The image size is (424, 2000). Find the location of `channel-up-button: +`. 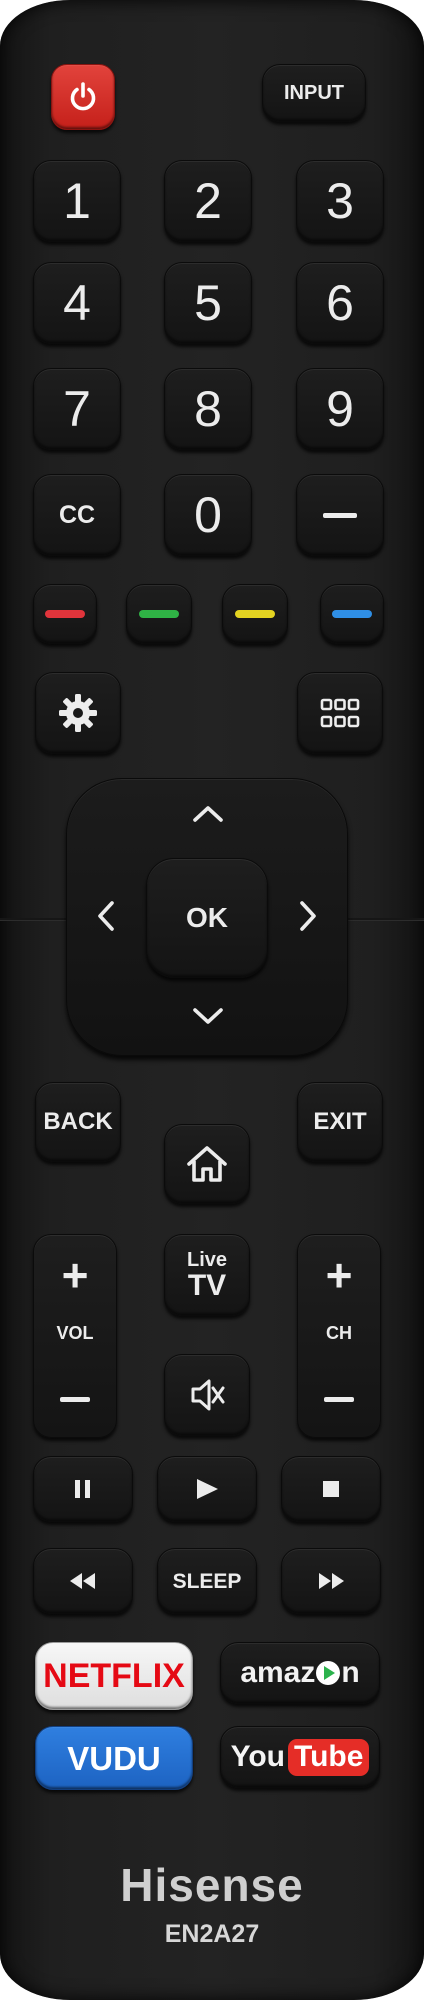

channel-up-button: + is located at coordinates (339, 1275).